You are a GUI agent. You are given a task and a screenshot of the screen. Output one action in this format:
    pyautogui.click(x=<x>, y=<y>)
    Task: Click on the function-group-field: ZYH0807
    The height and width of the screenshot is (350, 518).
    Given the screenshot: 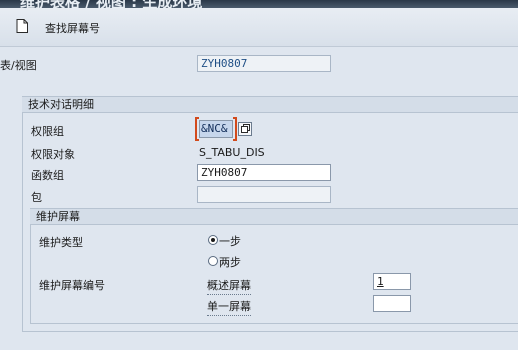 What is the action you would take?
    pyautogui.click(x=264, y=172)
    